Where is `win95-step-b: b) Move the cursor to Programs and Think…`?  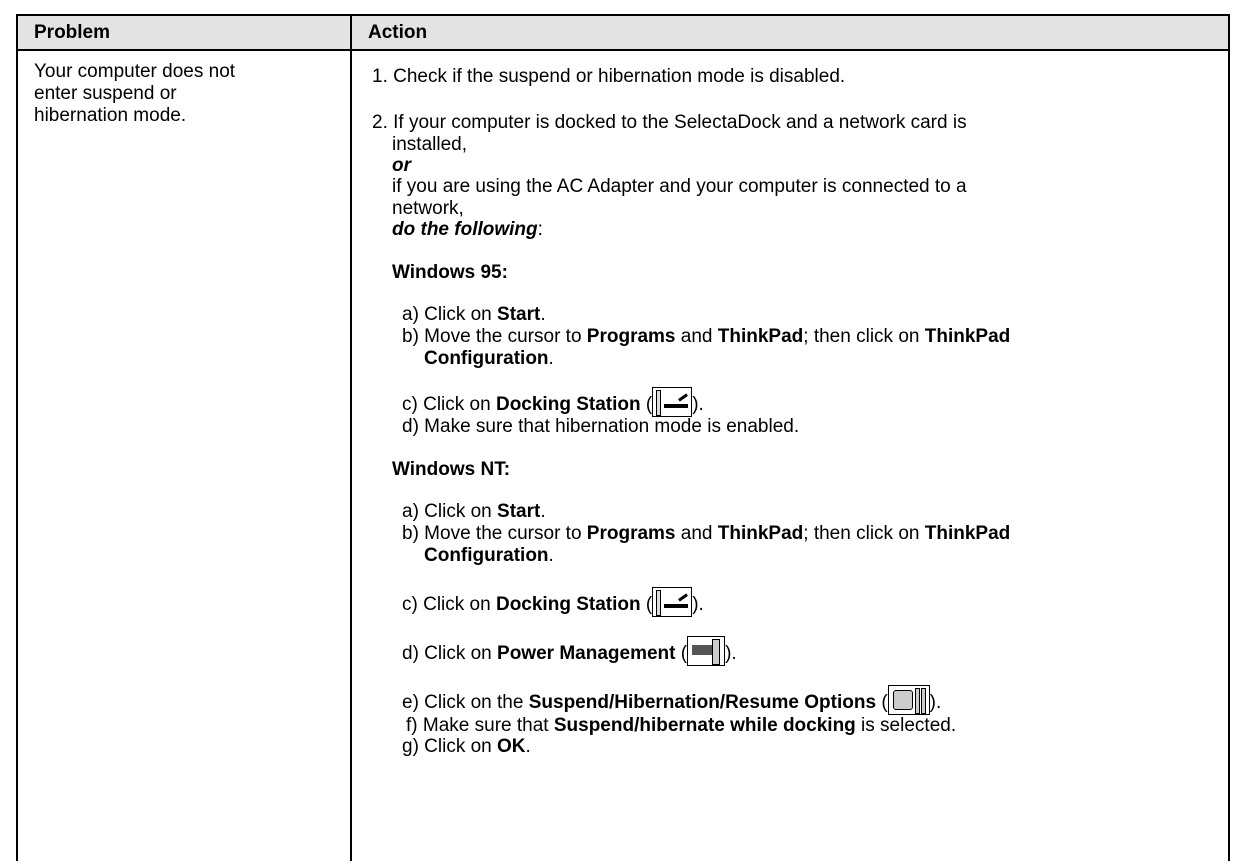
win95-step-b: b) Move the cursor to Programs and Think… is located at coordinates (706, 336).